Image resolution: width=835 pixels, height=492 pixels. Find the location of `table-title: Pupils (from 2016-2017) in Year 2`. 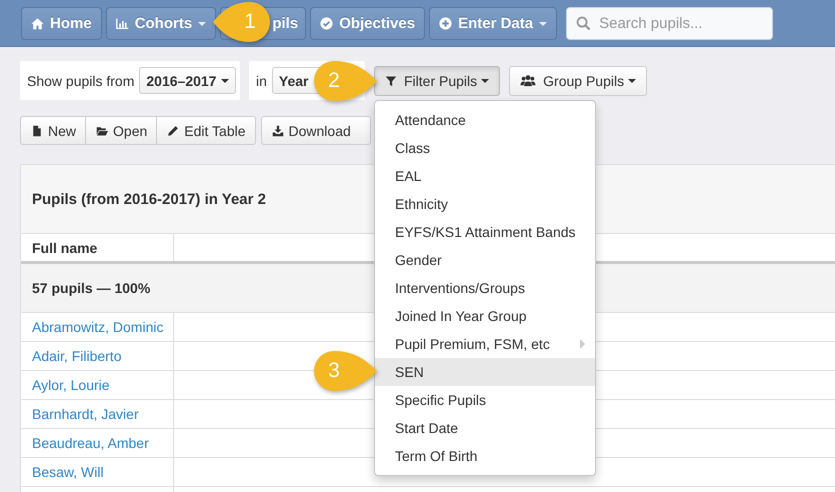

table-title: Pupils (from 2016-2017) in Year 2 is located at coordinates (149, 199).